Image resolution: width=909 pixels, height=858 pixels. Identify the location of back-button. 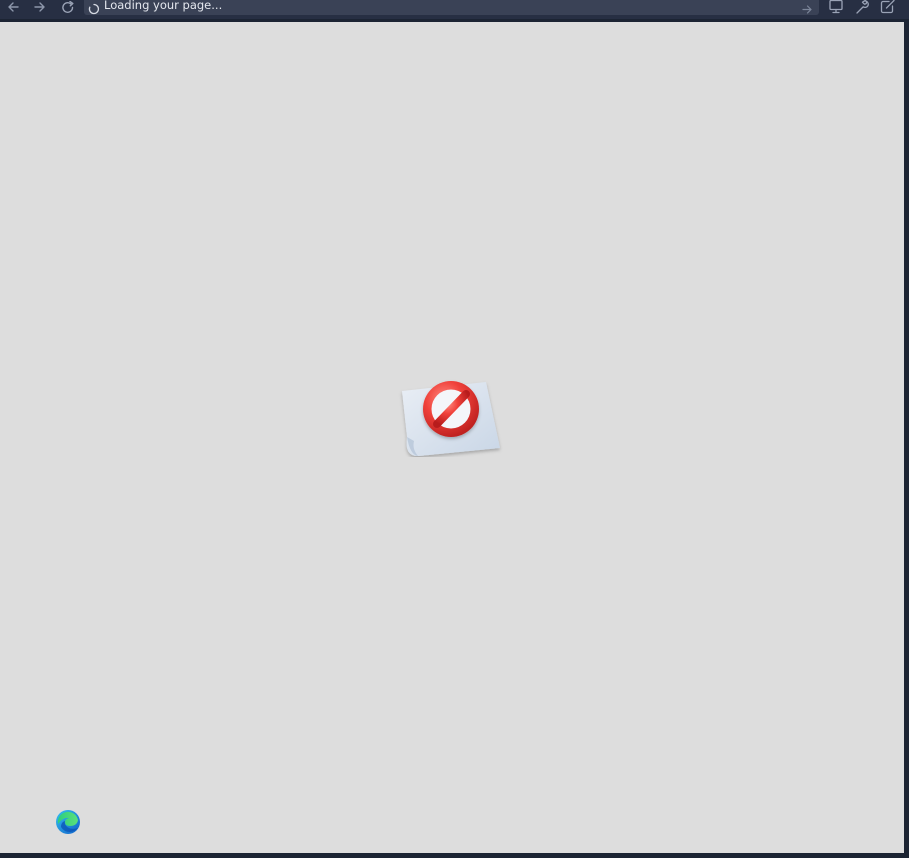
(13, 7).